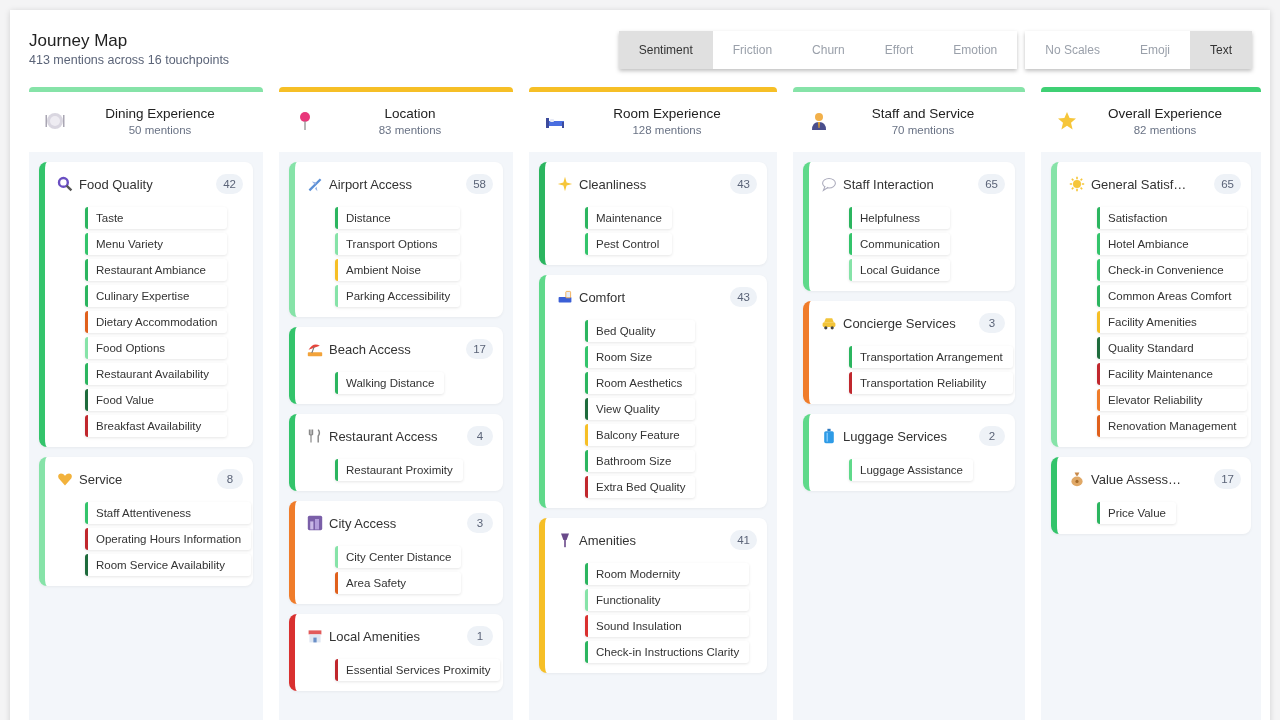  Describe the element at coordinates (156, 218) in the screenshot. I see `sub-touchpoint: Taste` at that location.